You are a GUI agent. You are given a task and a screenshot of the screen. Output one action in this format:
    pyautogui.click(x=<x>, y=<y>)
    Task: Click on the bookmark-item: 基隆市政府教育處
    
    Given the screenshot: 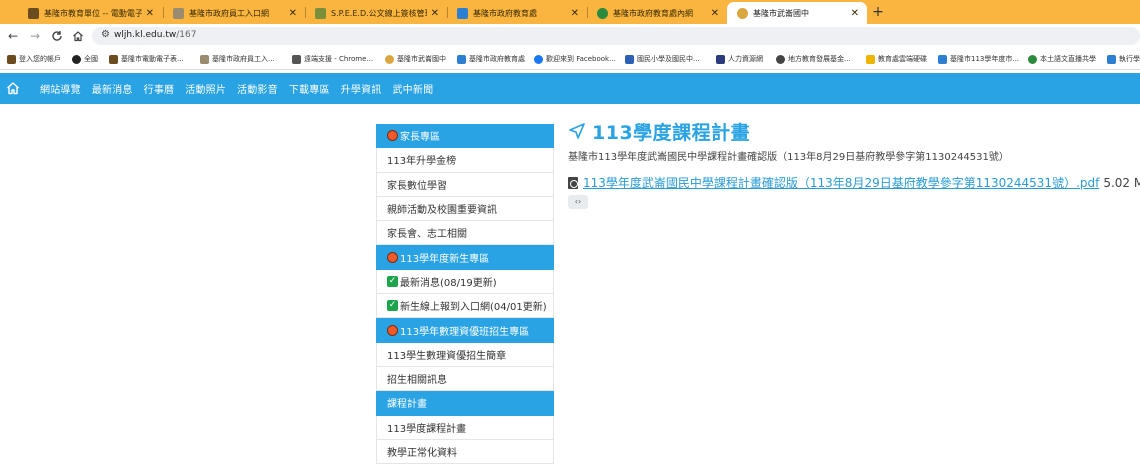 What is the action you would take?
    pyautogui.click(x=491, y=59)
    